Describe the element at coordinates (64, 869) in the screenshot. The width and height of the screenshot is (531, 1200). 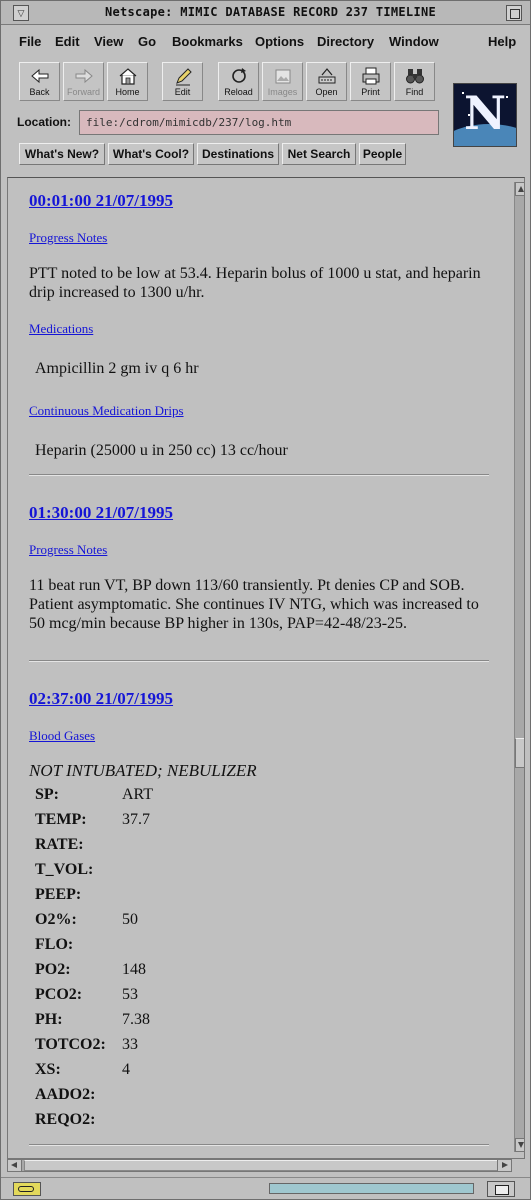
I see `bg-key: T_VOL:` at that location.